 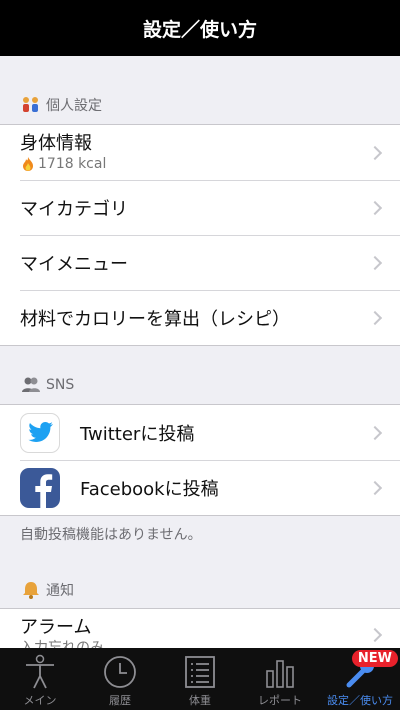 I want to click on row-label: マイカテゴリ, so click(x=74, y=209).